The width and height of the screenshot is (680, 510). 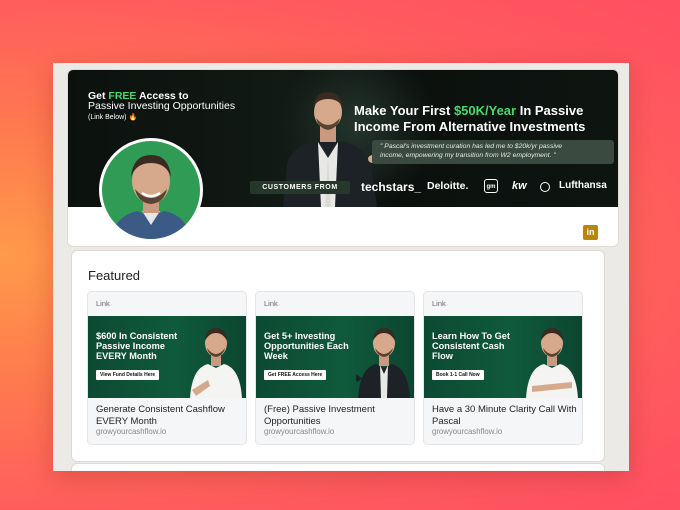 I want to click on next-section-card, so click(x=338, y=467).